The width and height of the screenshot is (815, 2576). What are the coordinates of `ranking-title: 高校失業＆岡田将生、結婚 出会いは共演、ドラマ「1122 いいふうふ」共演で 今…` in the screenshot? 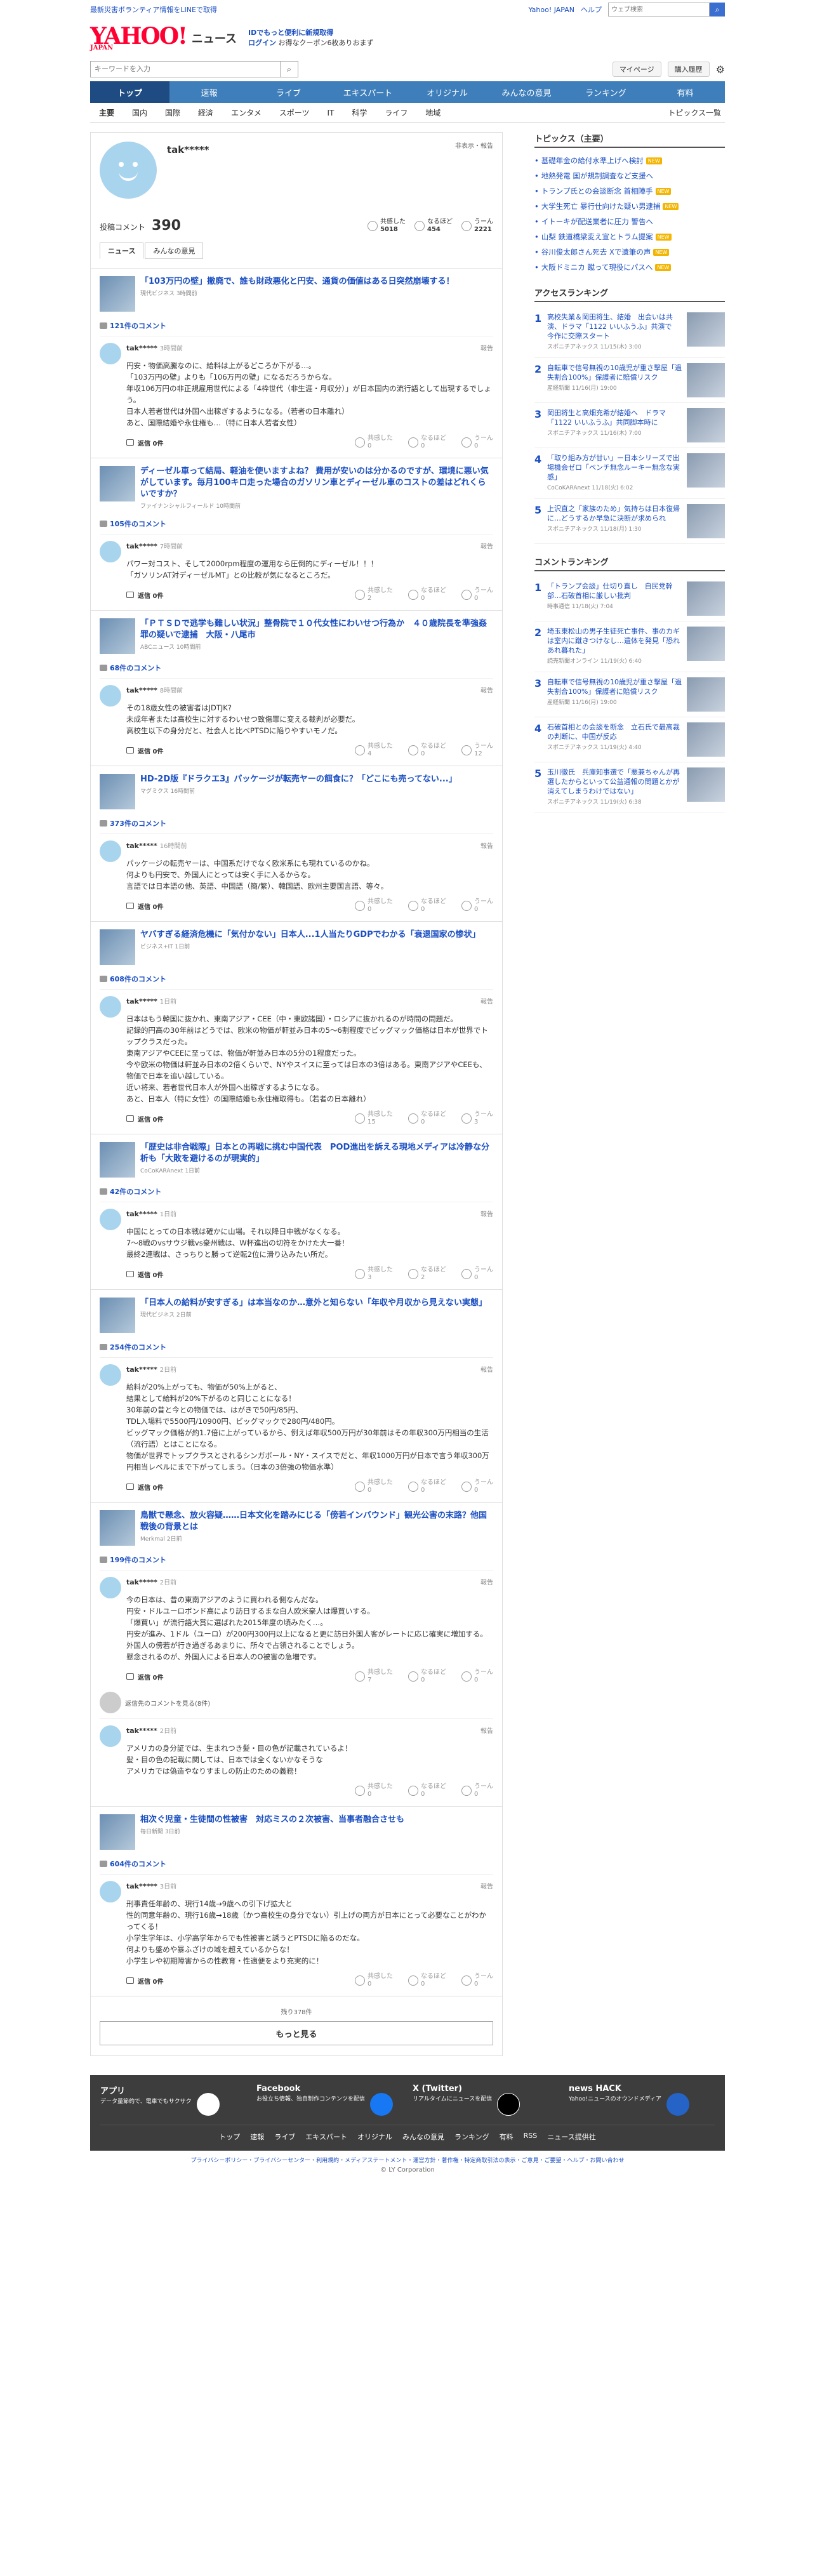 It's located at (615, 326).